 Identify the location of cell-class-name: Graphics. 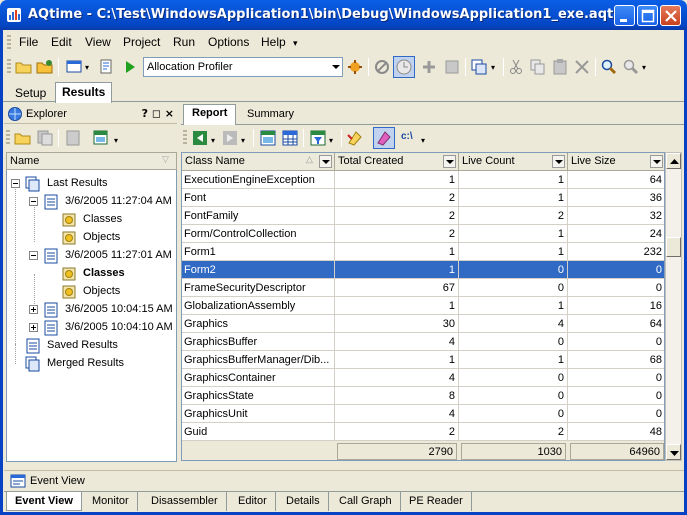
(258, 324).